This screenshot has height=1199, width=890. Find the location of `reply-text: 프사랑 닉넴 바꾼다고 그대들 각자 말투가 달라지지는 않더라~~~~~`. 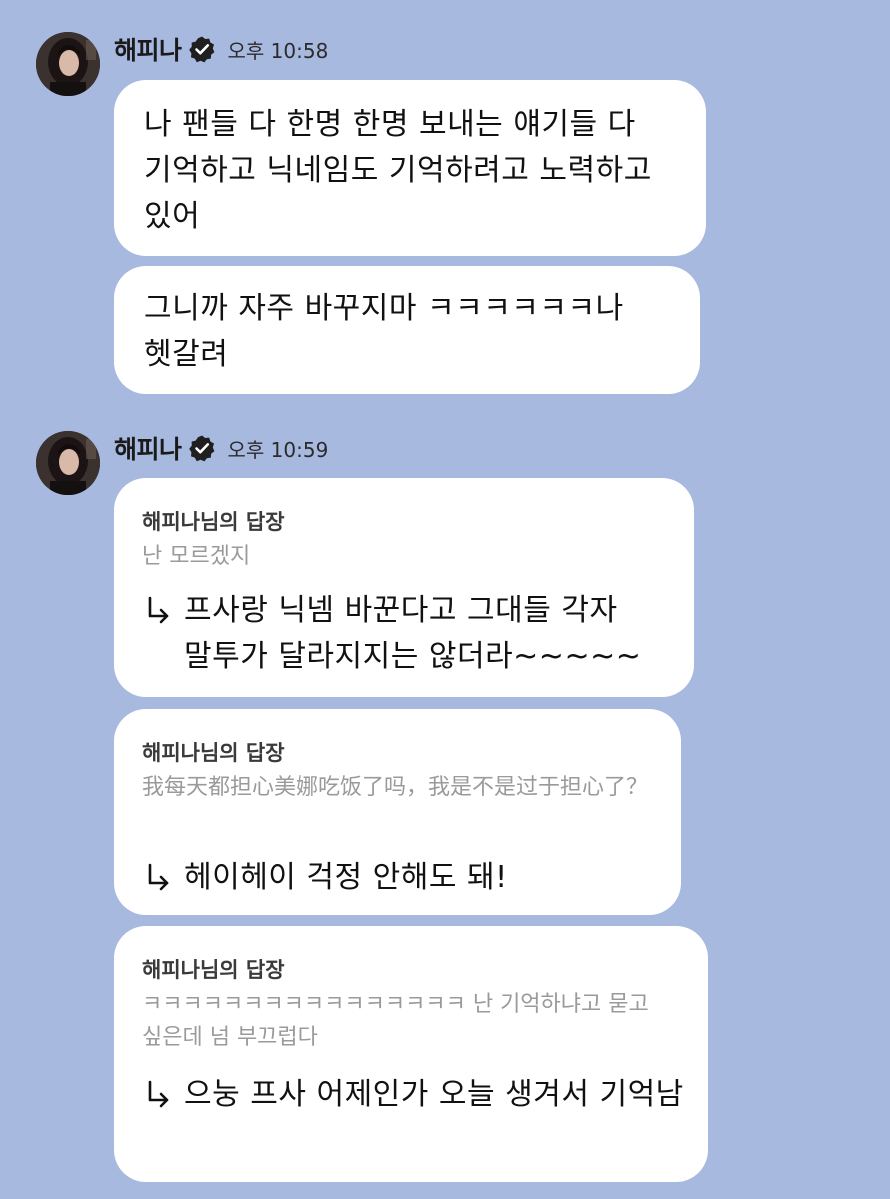

reply-text: 프사랑 닉넴 바꾼다고 그대들 각자 말투가 달라지지는 않더라~~~~~ is located at coordinates (413, 633).